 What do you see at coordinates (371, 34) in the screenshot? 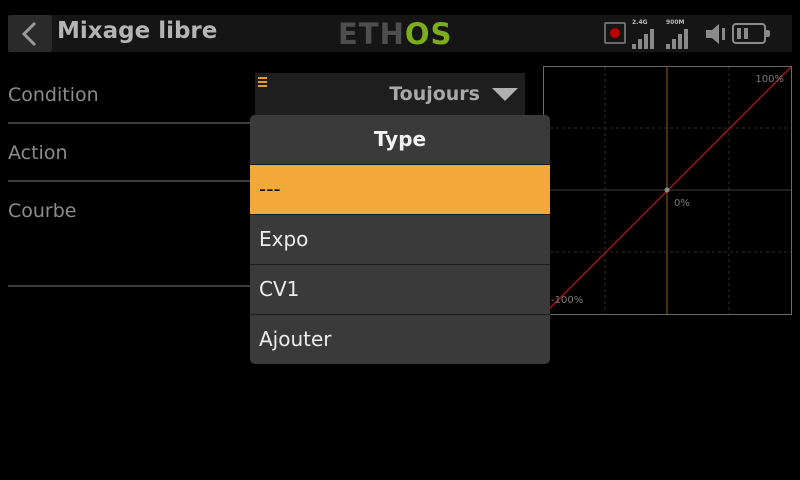
I see `logo-eth: ETH` at bounding box center [371, 34].